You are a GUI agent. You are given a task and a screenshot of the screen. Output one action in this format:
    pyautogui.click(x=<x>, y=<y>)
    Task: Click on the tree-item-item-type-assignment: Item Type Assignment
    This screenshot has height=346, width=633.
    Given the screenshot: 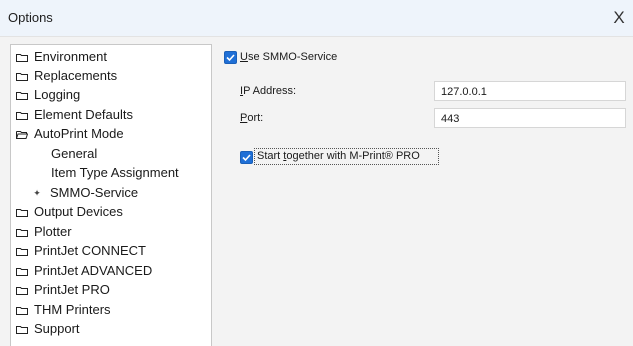 What is the action you would take?
    pyautogui.click(x=115, y=172)
    